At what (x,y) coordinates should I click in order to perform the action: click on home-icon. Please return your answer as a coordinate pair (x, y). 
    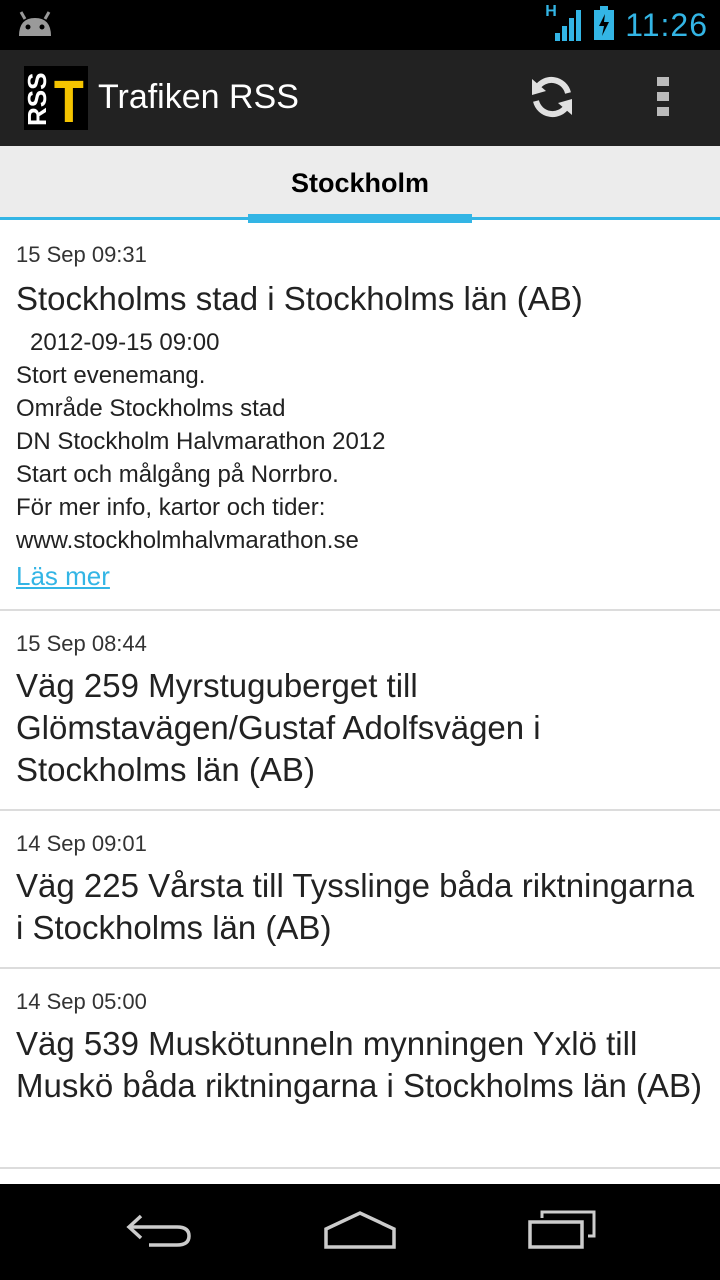
    Looking at the image, I should click on (360, 1232).